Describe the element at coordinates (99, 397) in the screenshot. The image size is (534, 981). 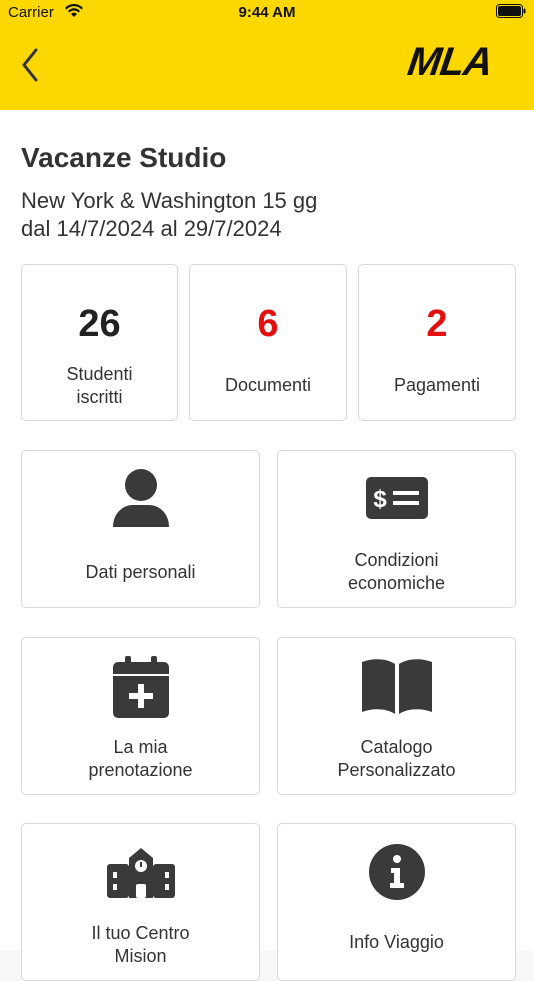
I see `students-label-line2: iscritti` at that location.